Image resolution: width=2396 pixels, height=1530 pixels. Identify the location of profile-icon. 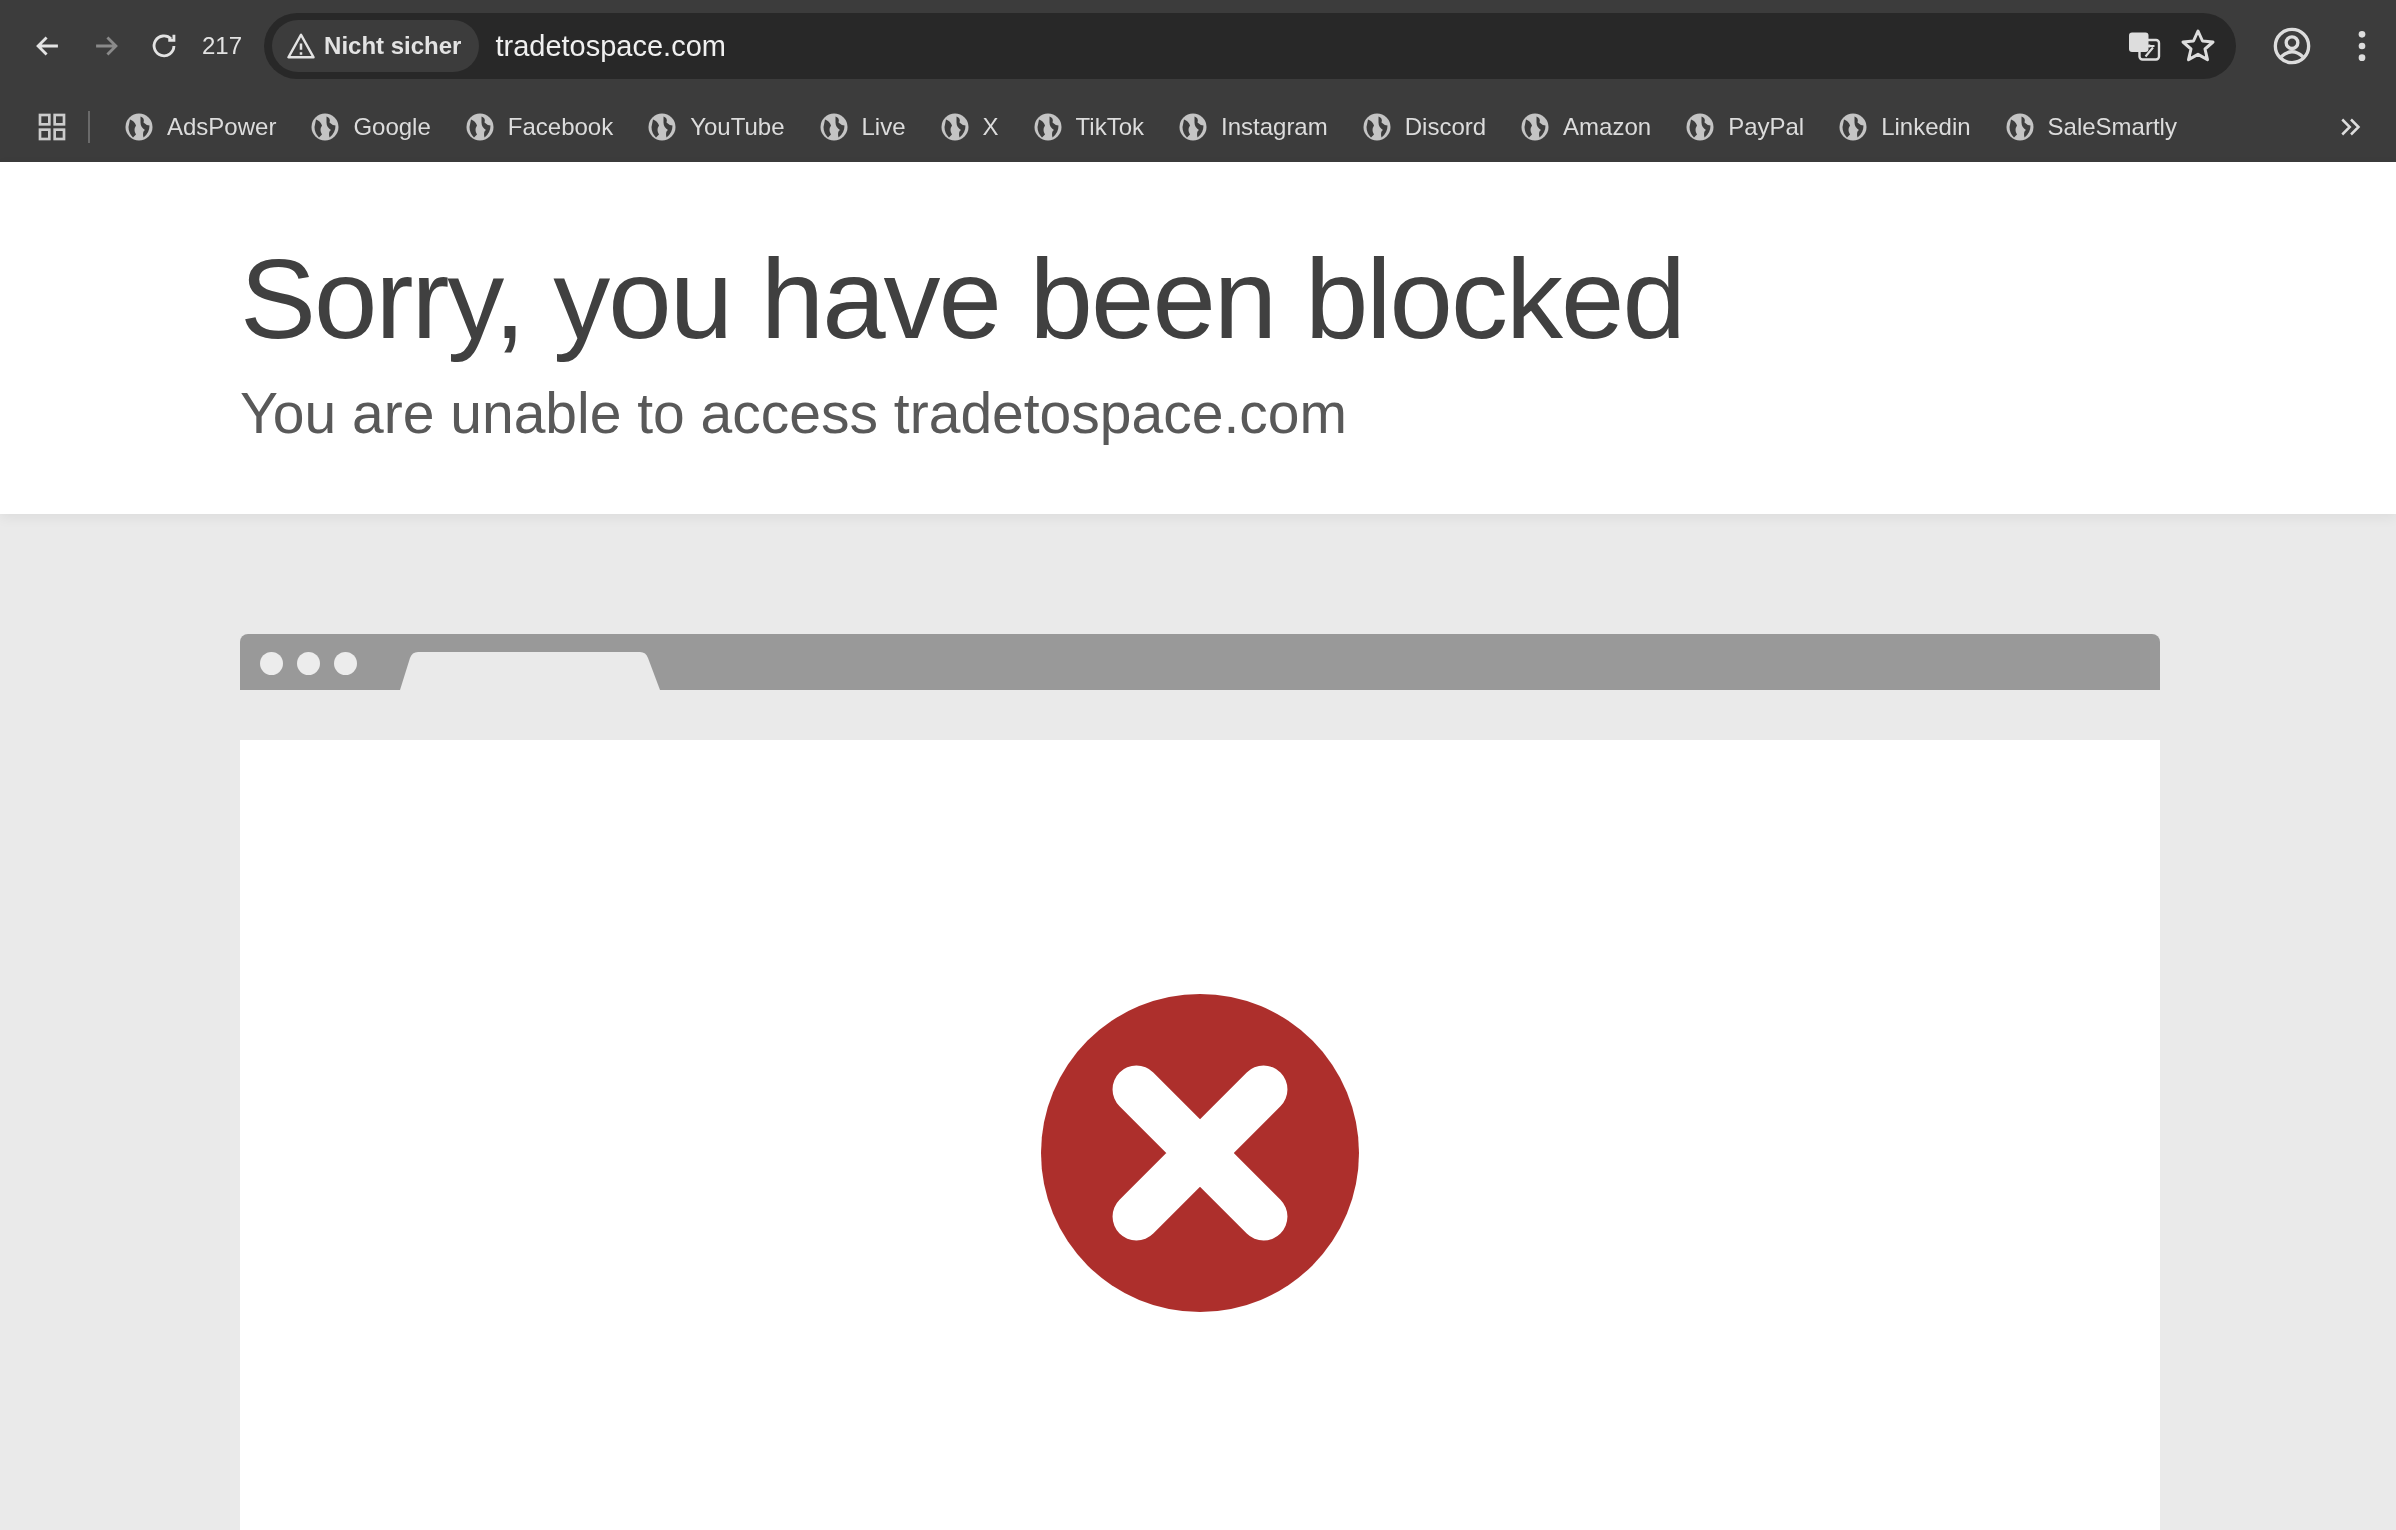
(2292, 46).